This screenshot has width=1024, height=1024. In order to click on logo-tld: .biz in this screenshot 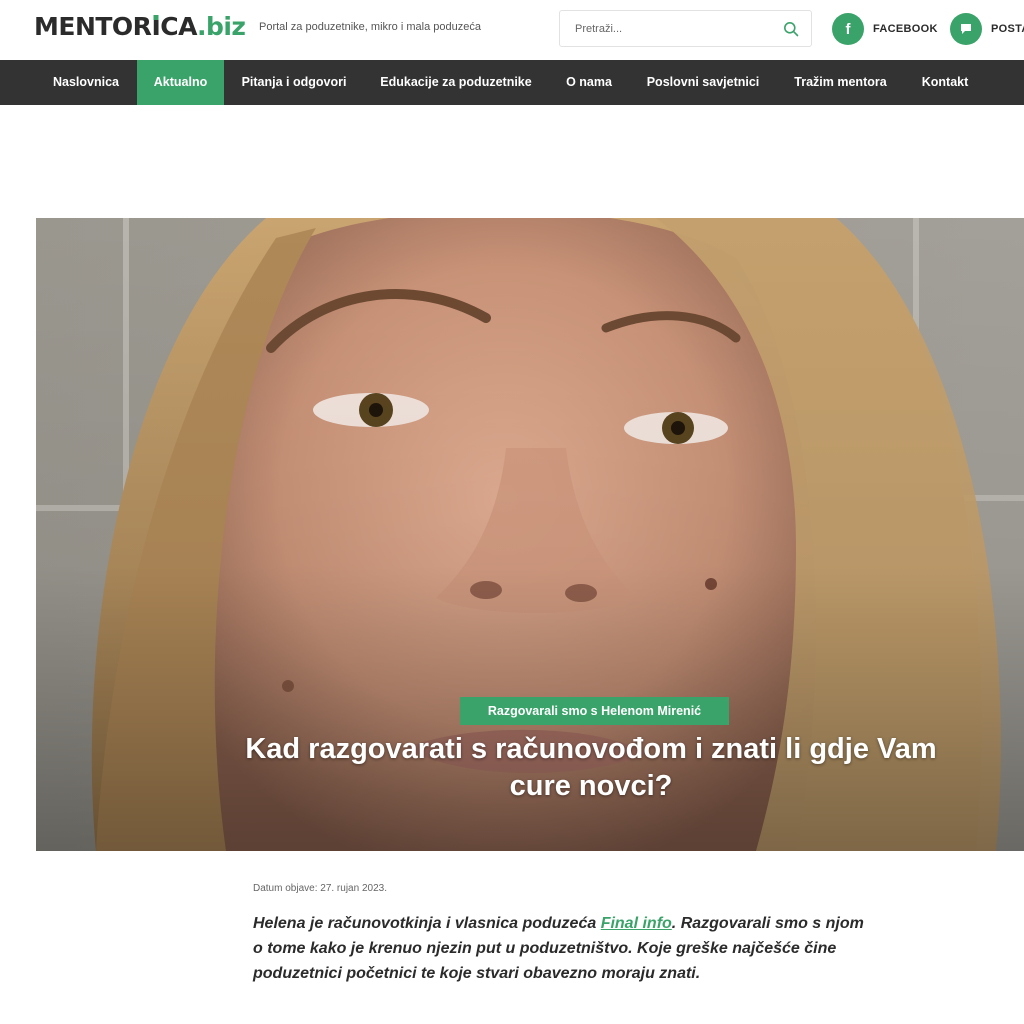, I will do `click(221, 26)`.